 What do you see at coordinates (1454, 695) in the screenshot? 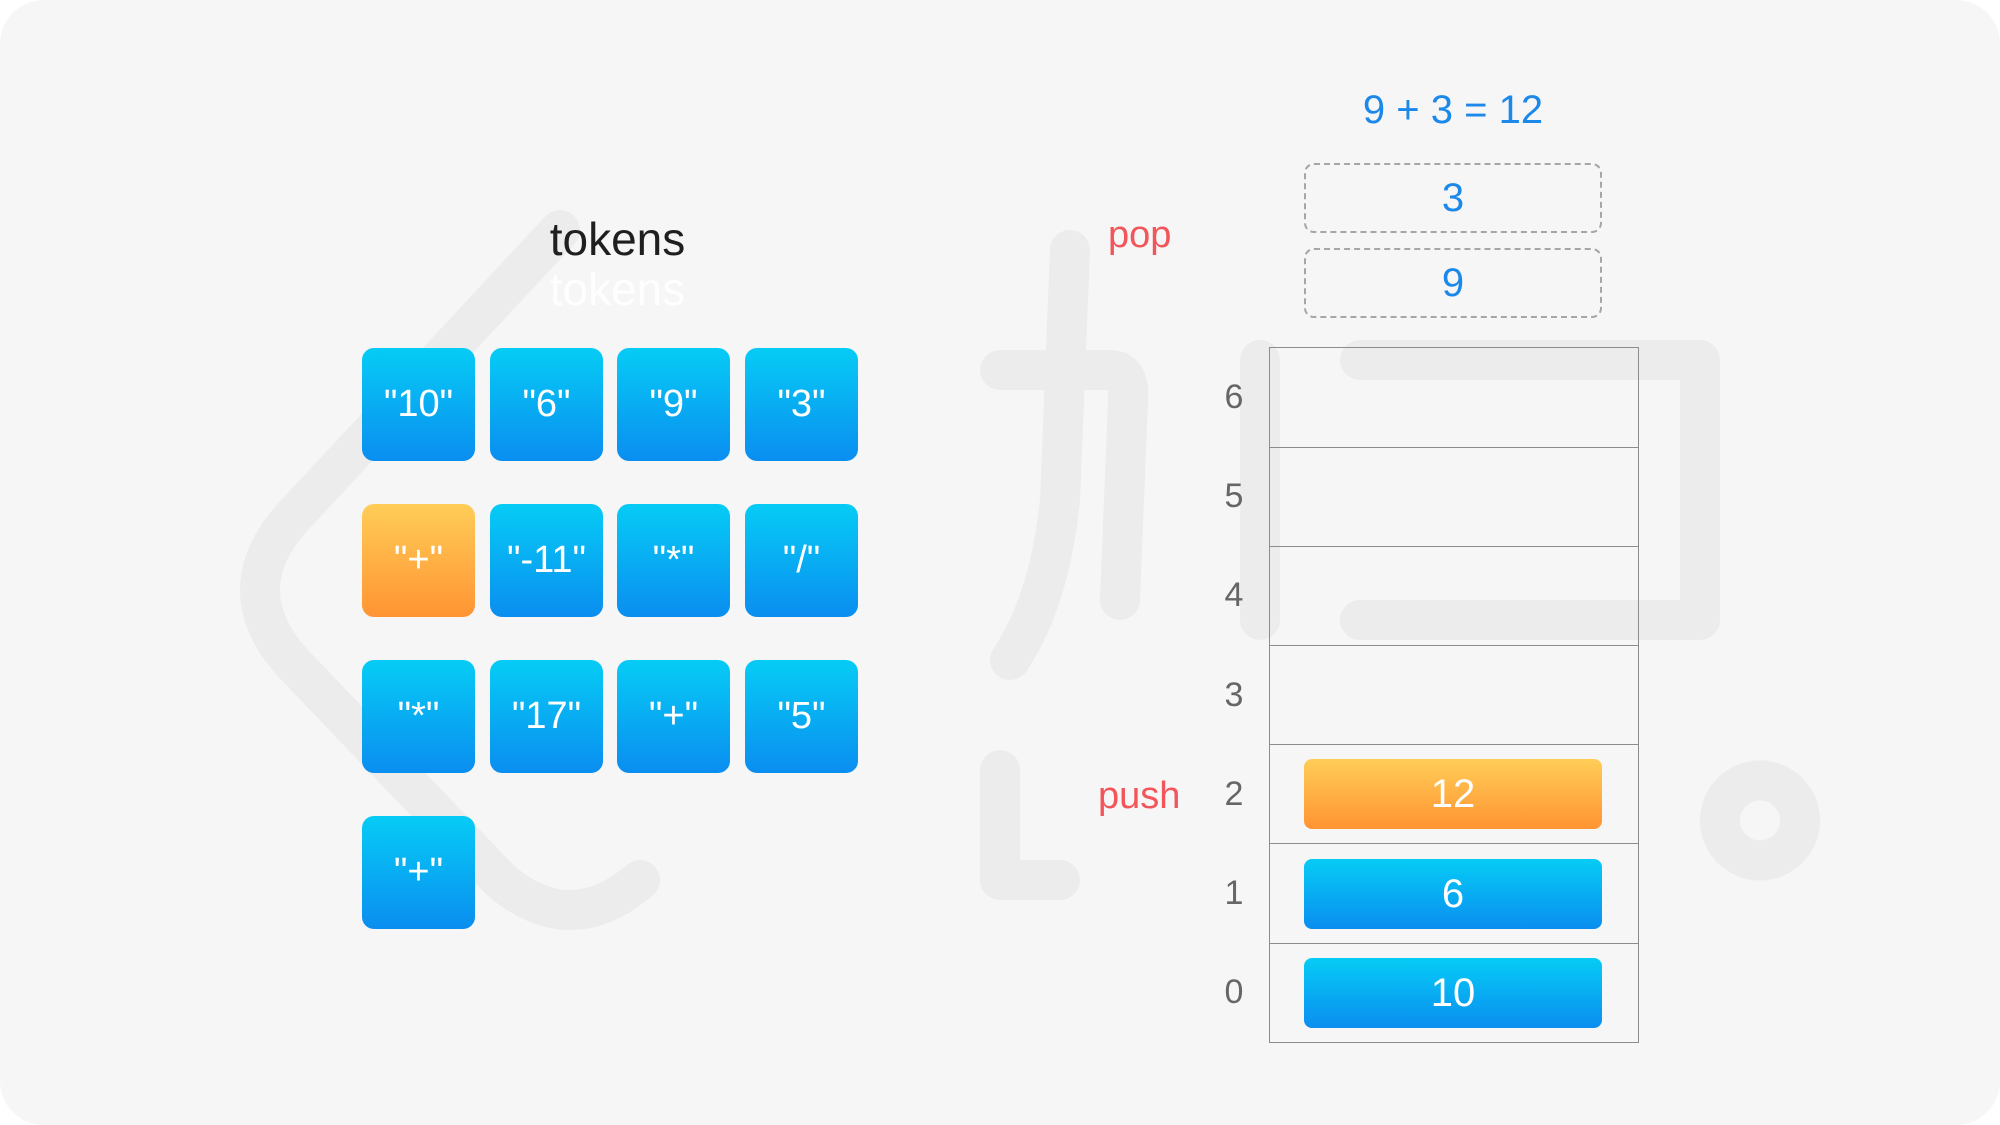
I see `stack-frame` at bounding box center [1454, 695].